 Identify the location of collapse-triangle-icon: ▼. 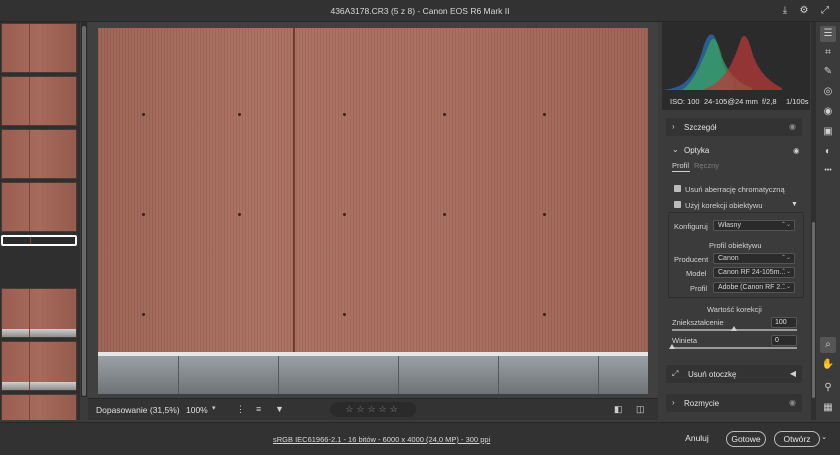
(794, 204).